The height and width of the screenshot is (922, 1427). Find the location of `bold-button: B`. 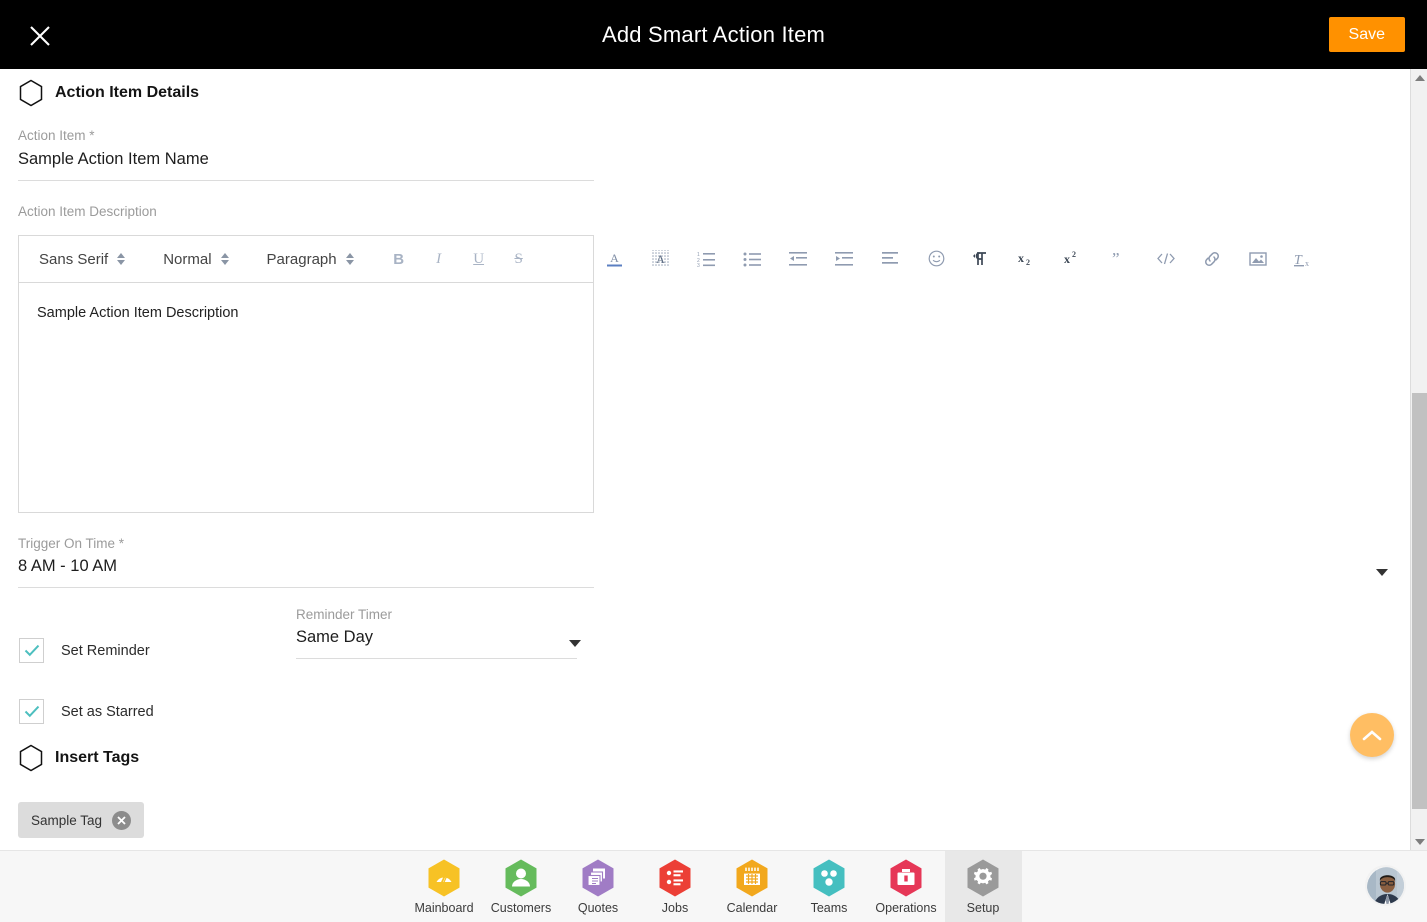

bold-button: B is located at coordinates (399, 259).